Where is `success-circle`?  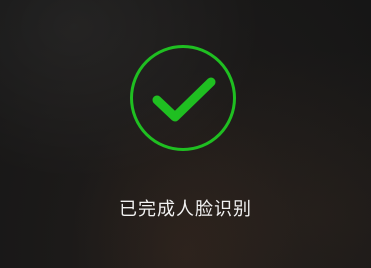
success-circle is located at coordinates (183, 98).